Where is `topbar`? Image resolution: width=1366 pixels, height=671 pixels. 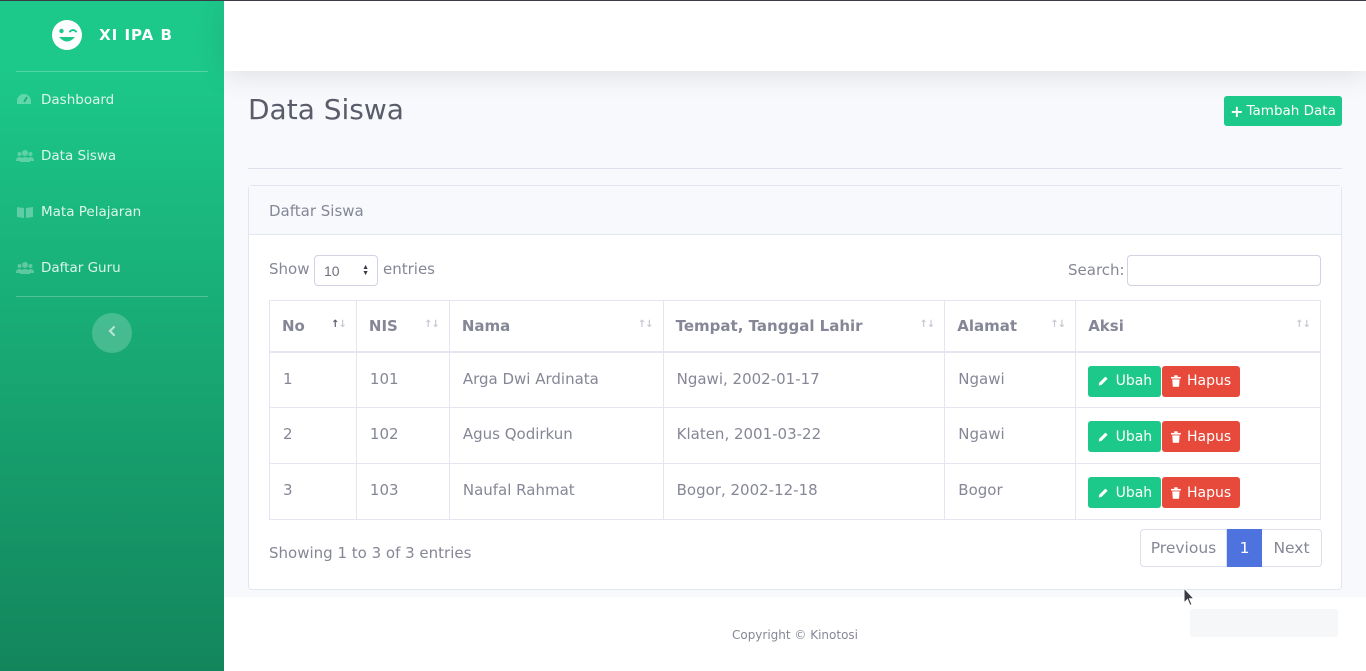 topbar is located at coordinates (795, 36).